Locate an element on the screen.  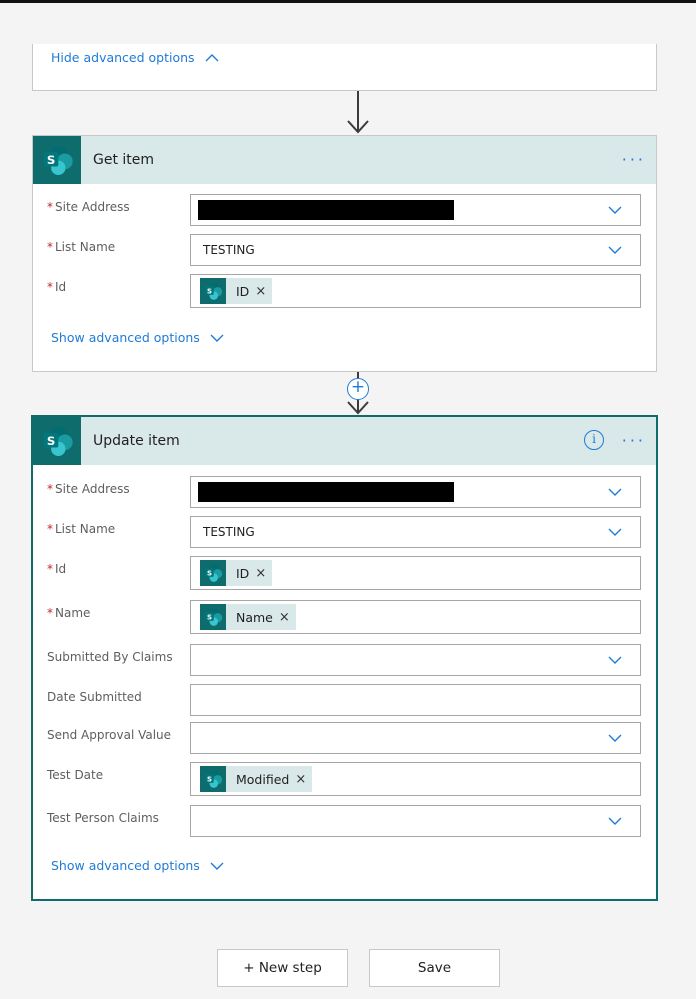
field-row-send-approval-value: Send Approval Value is located at coordinates (344, 738).